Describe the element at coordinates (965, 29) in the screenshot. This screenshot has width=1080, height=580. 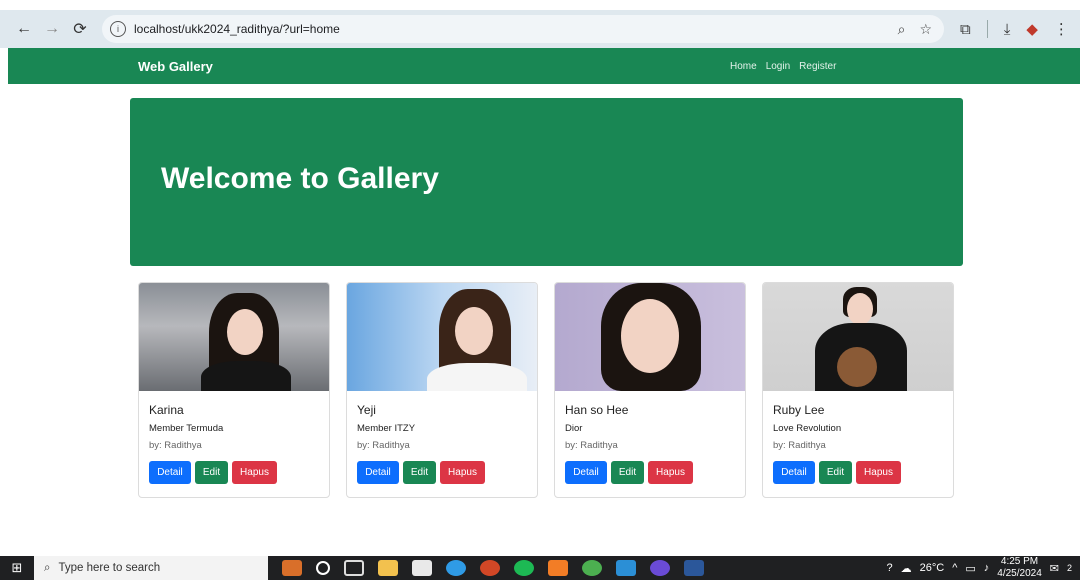
I see `extensions-icon: ⧉` at that location.